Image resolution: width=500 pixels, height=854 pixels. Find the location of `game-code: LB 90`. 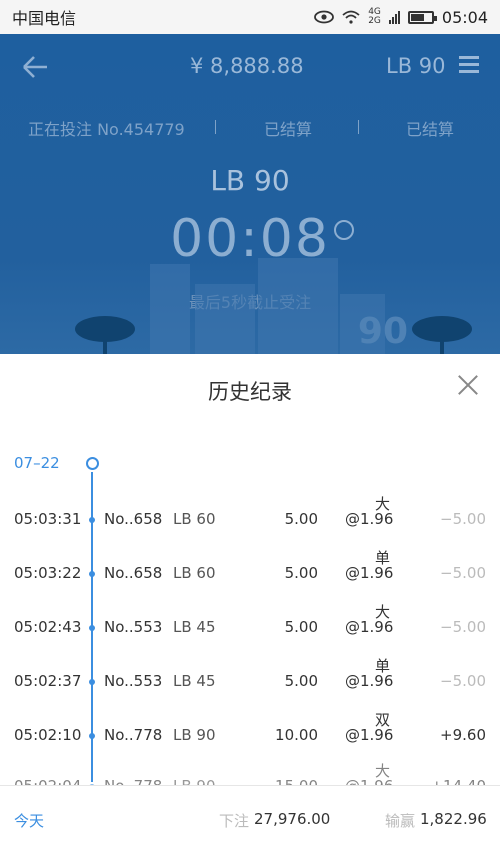

game-code: LB 90 is located at coordinates (416, 66).